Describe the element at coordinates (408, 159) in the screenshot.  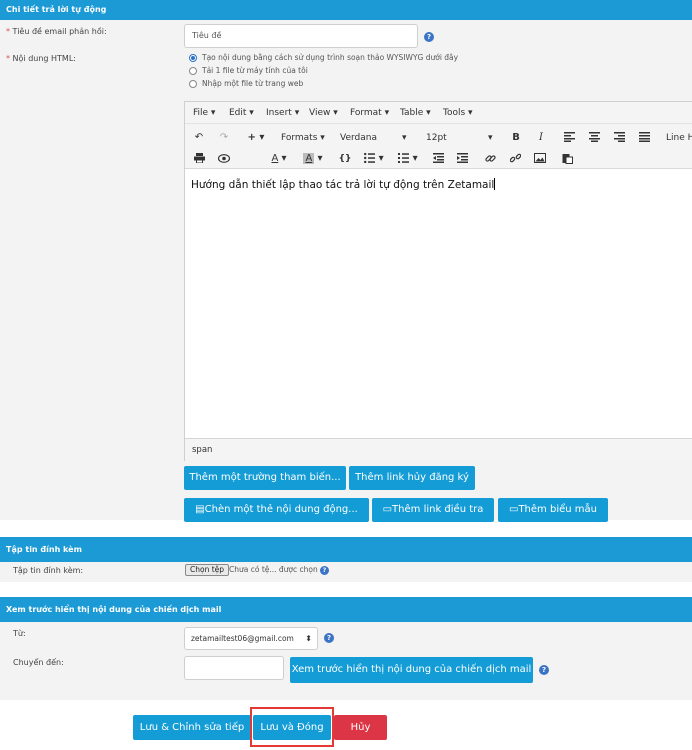
I see `numbered-list-icon: ▾` at that location.